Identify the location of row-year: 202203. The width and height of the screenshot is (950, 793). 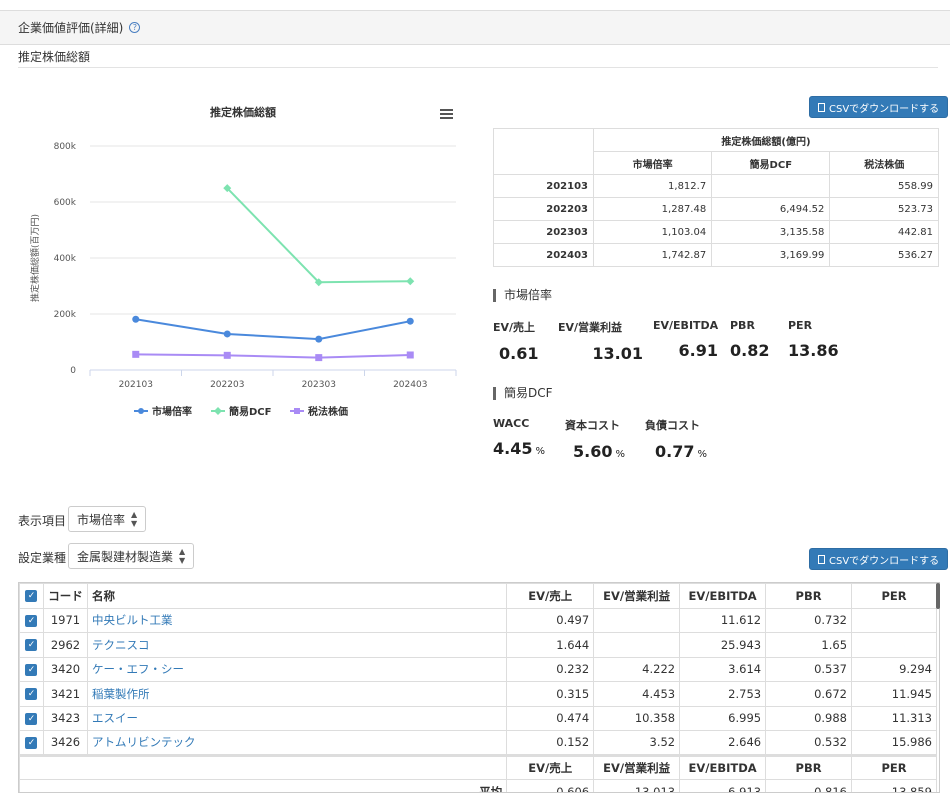
(543, 209).